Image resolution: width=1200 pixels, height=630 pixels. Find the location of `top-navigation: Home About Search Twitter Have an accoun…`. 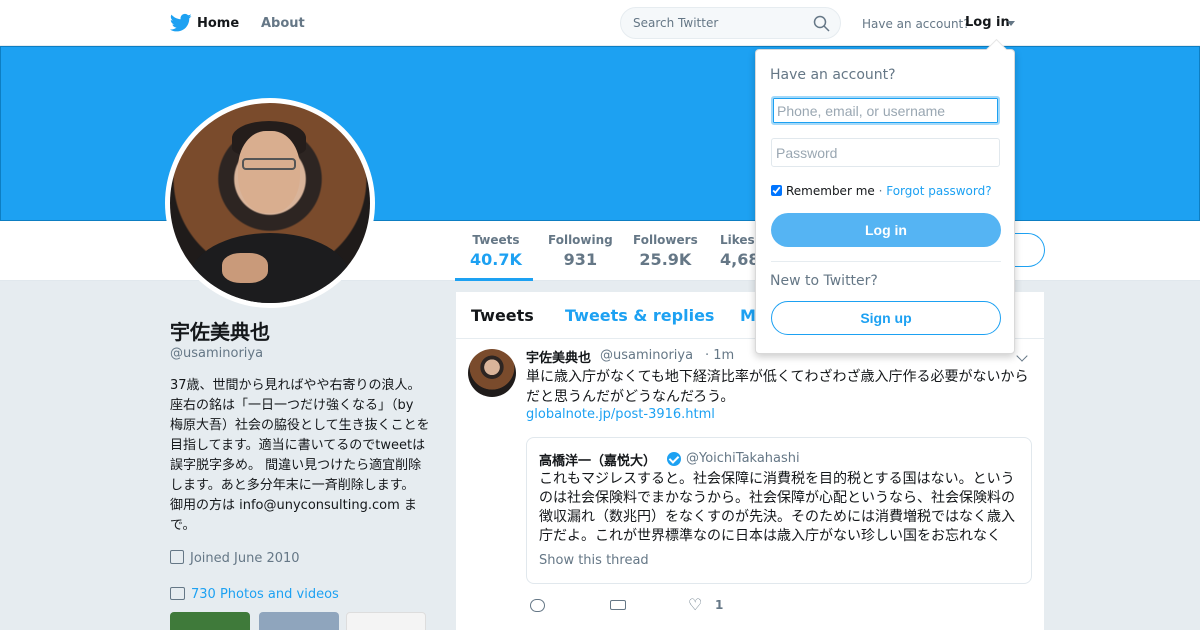

top-navigation: Home About Search Twitter Have an accoun… is located at coordinates (600, 23).